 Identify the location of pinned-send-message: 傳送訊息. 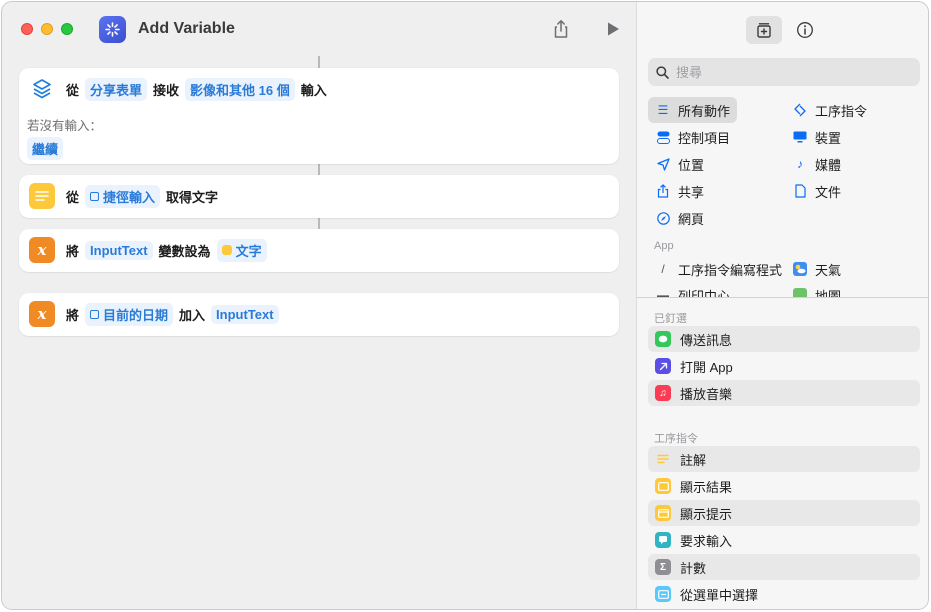
(784, 339).